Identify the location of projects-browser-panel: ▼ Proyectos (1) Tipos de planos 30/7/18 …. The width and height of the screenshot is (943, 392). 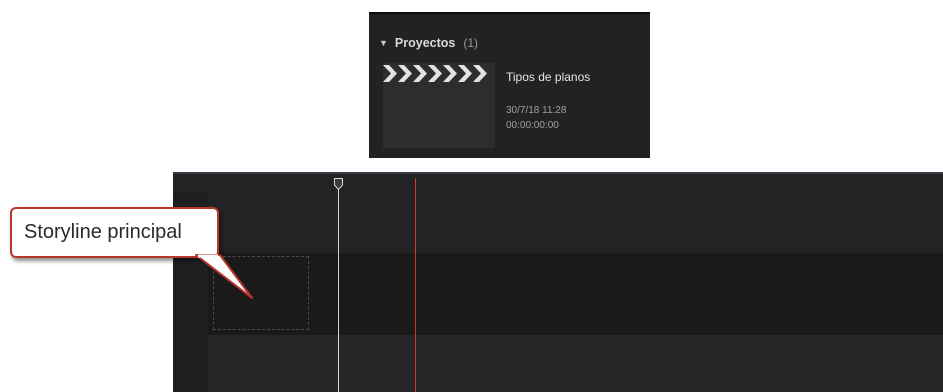
(509, 85).